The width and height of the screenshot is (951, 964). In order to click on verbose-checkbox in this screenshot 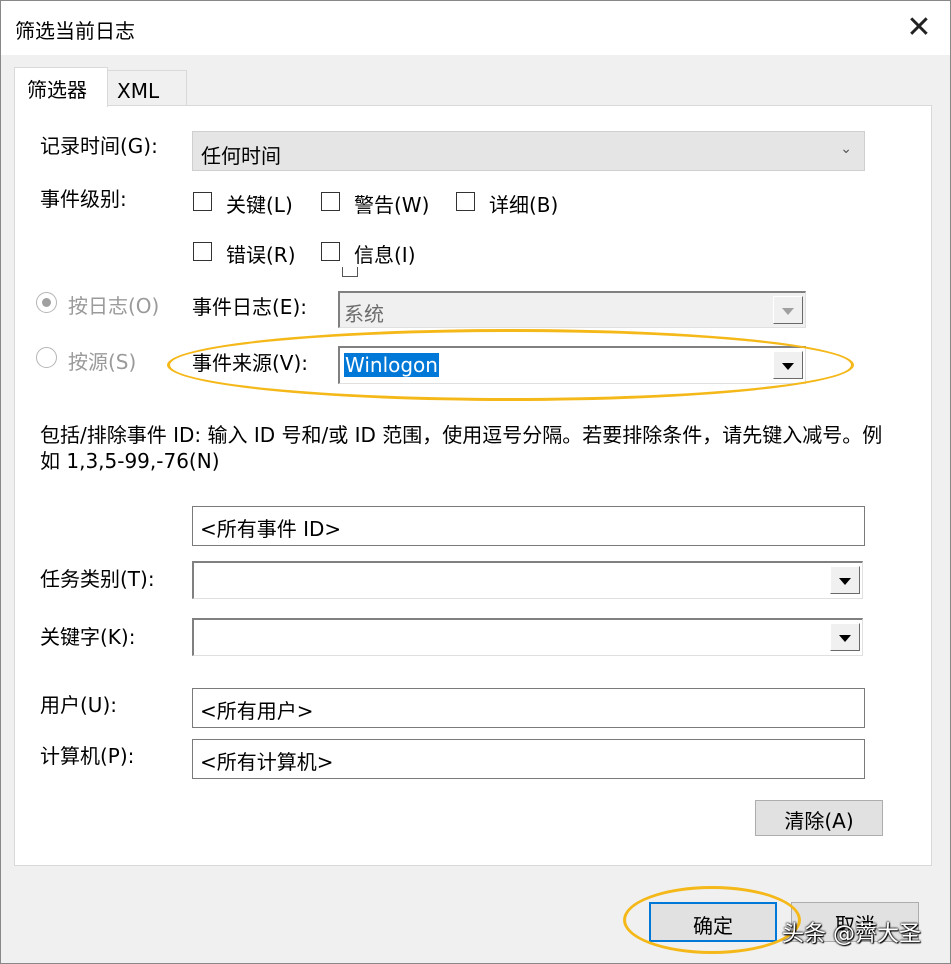, I will do `click(465, 201)`.